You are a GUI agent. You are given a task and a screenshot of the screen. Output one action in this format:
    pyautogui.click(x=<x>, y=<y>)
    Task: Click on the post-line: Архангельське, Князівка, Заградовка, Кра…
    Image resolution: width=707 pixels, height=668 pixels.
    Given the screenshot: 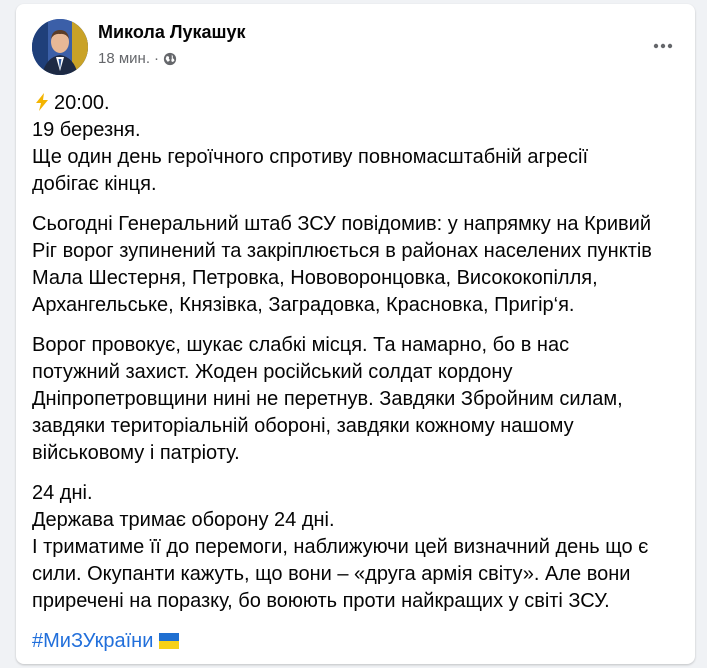 What is the action you would take?
    pyautogui.click(x=303, y=305)
    